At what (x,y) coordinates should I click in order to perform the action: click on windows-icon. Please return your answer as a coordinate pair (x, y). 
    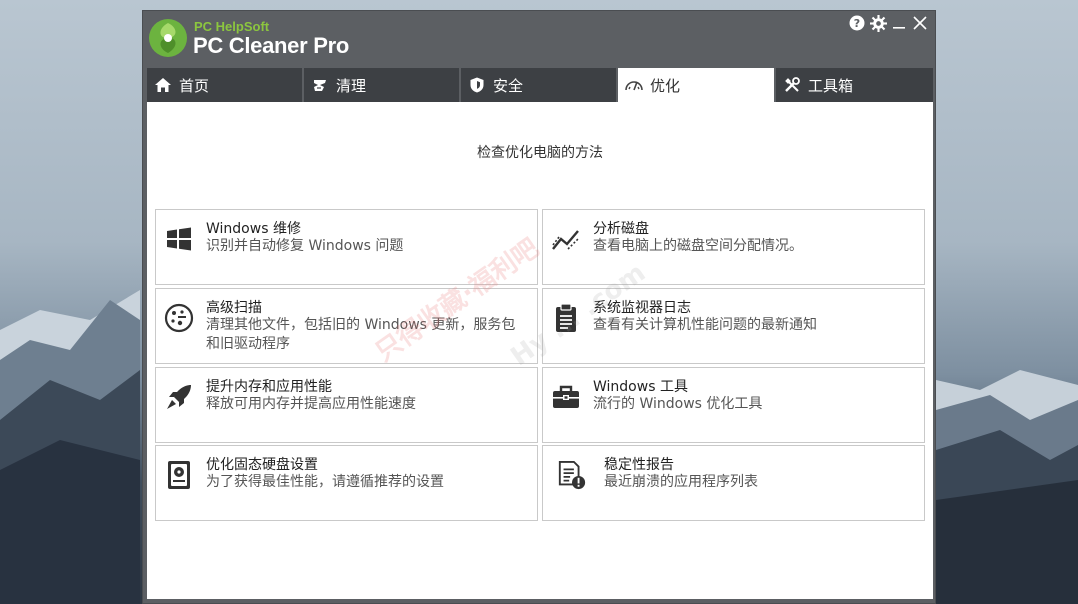
    Looking at the image, I should click on (179, 239).